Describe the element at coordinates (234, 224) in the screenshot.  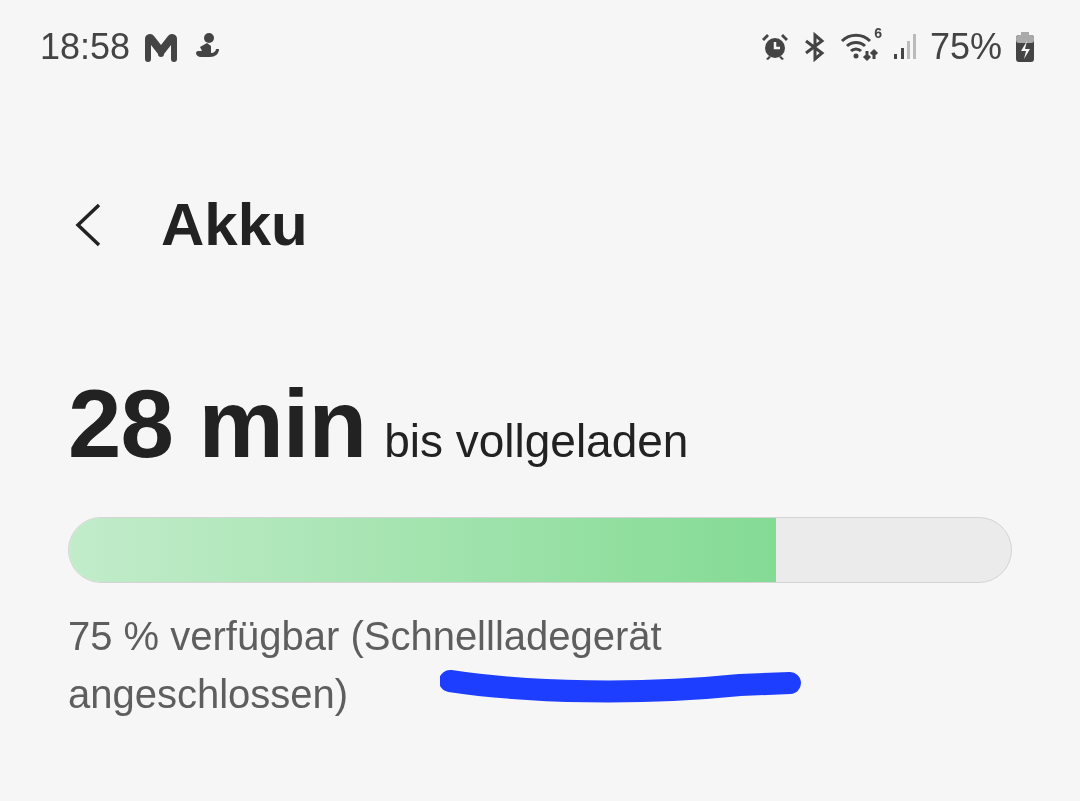
I see `page-title: Akku` at that location.